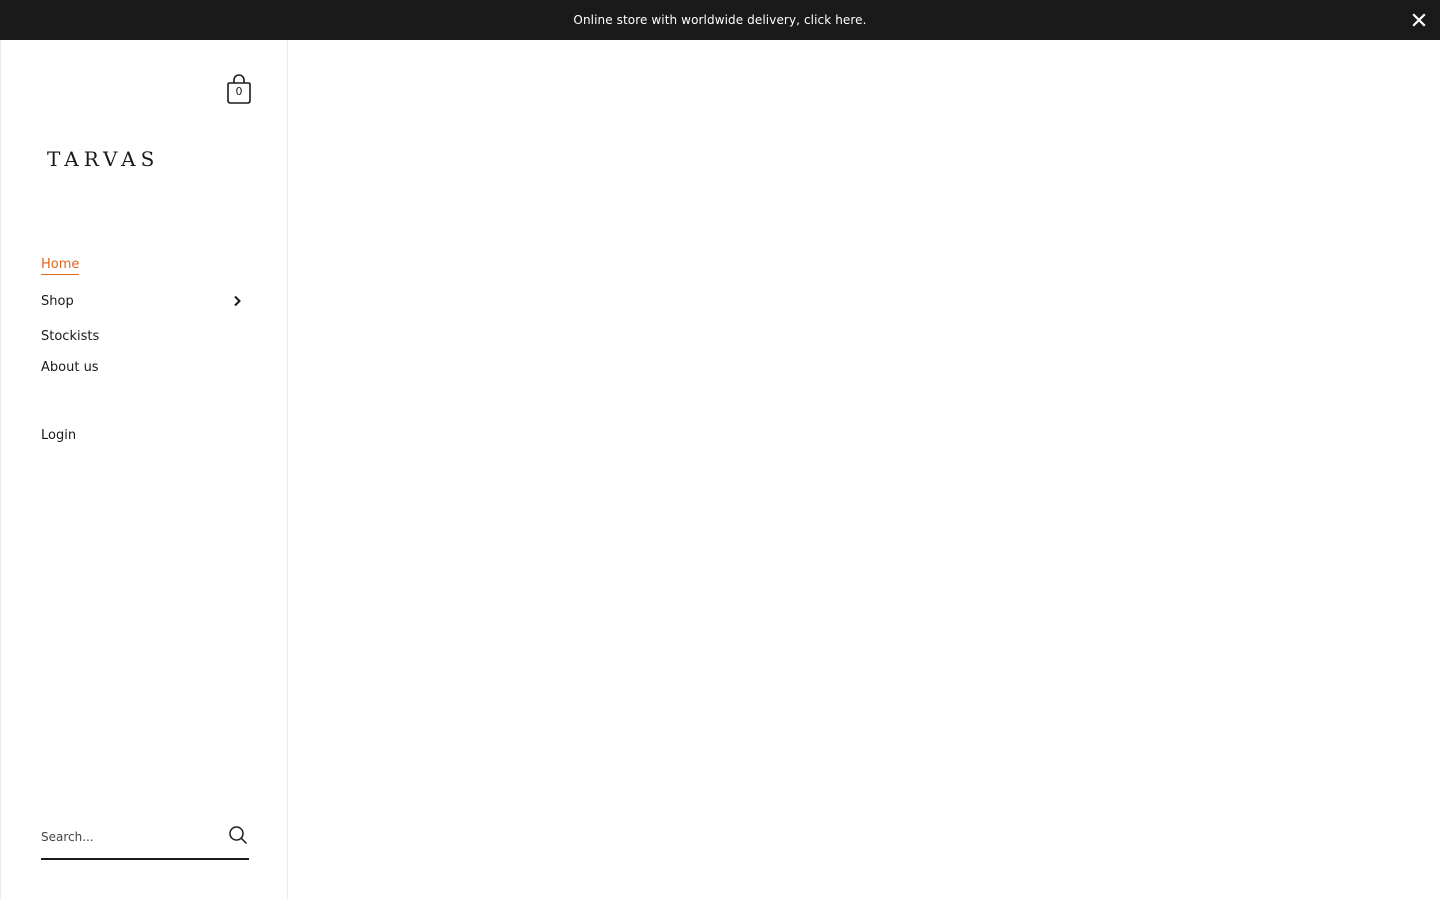 The width and height of the screenshot is (1440, 900). What do you see at coordinates (60, 266) in the screenshot?
I see `nav-item-label: Home` at bounding box center [60, 266].